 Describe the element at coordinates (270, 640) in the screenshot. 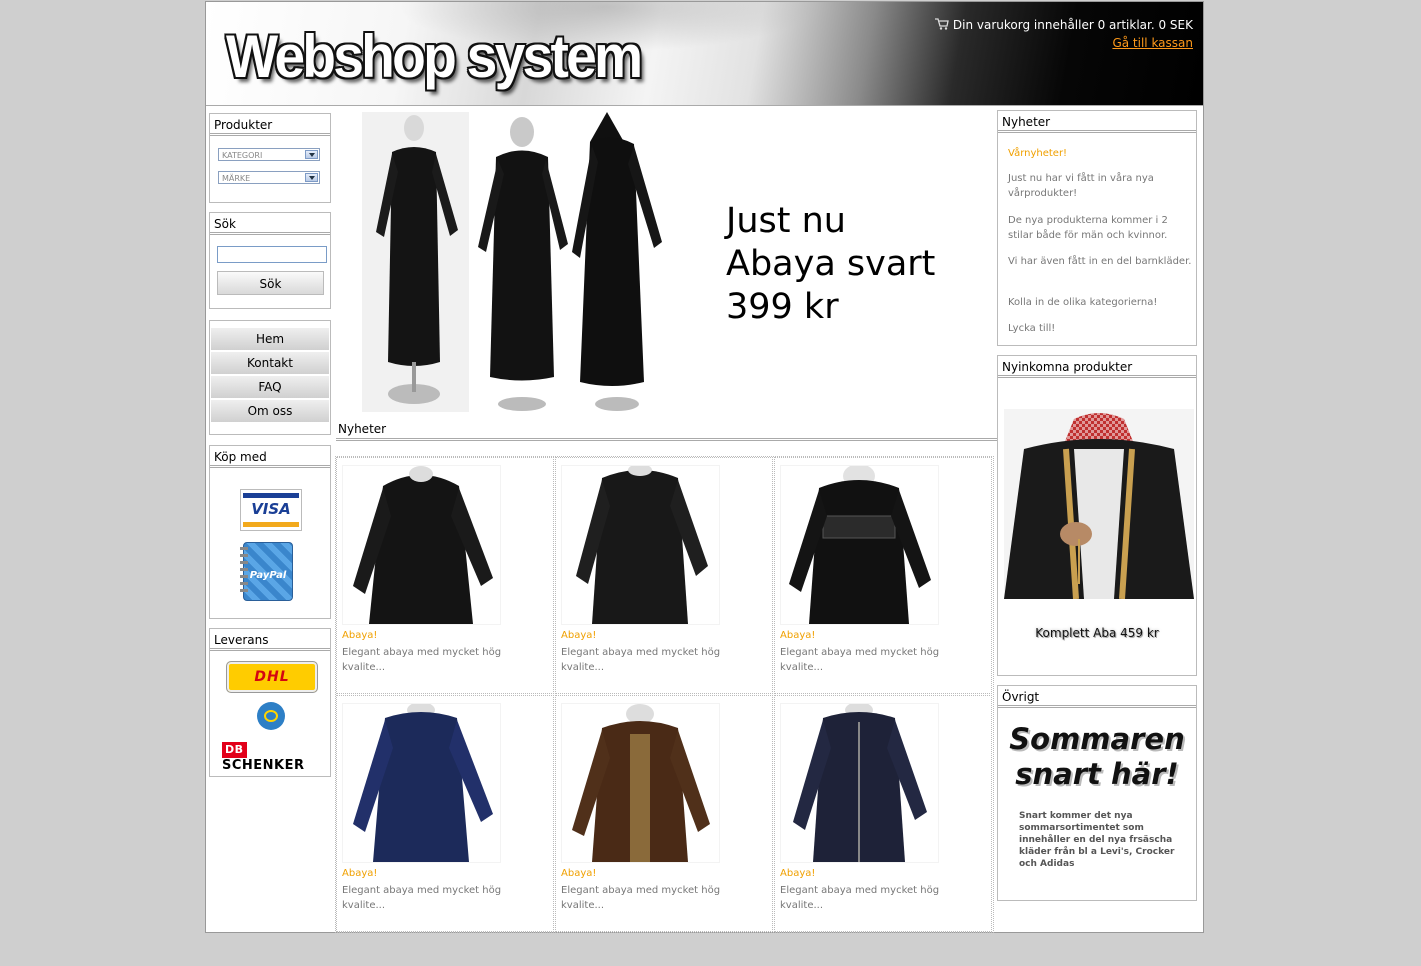

I see `delivery-title: Leverans` at that location.